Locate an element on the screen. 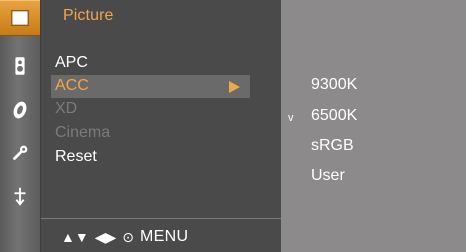 Image resolution: width=466 pixels, height=252 pixels. time-icon is located at coordinates (20, 110).